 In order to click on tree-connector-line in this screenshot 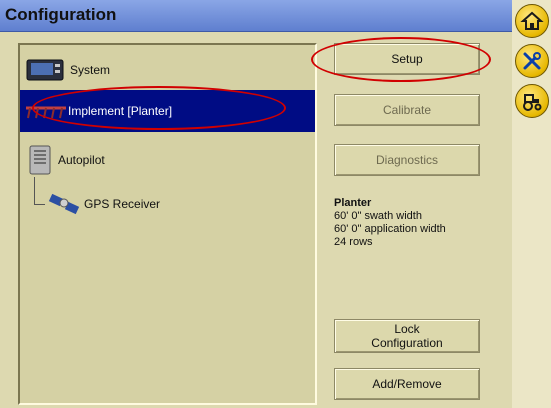, I will do `click(39, 191)`.